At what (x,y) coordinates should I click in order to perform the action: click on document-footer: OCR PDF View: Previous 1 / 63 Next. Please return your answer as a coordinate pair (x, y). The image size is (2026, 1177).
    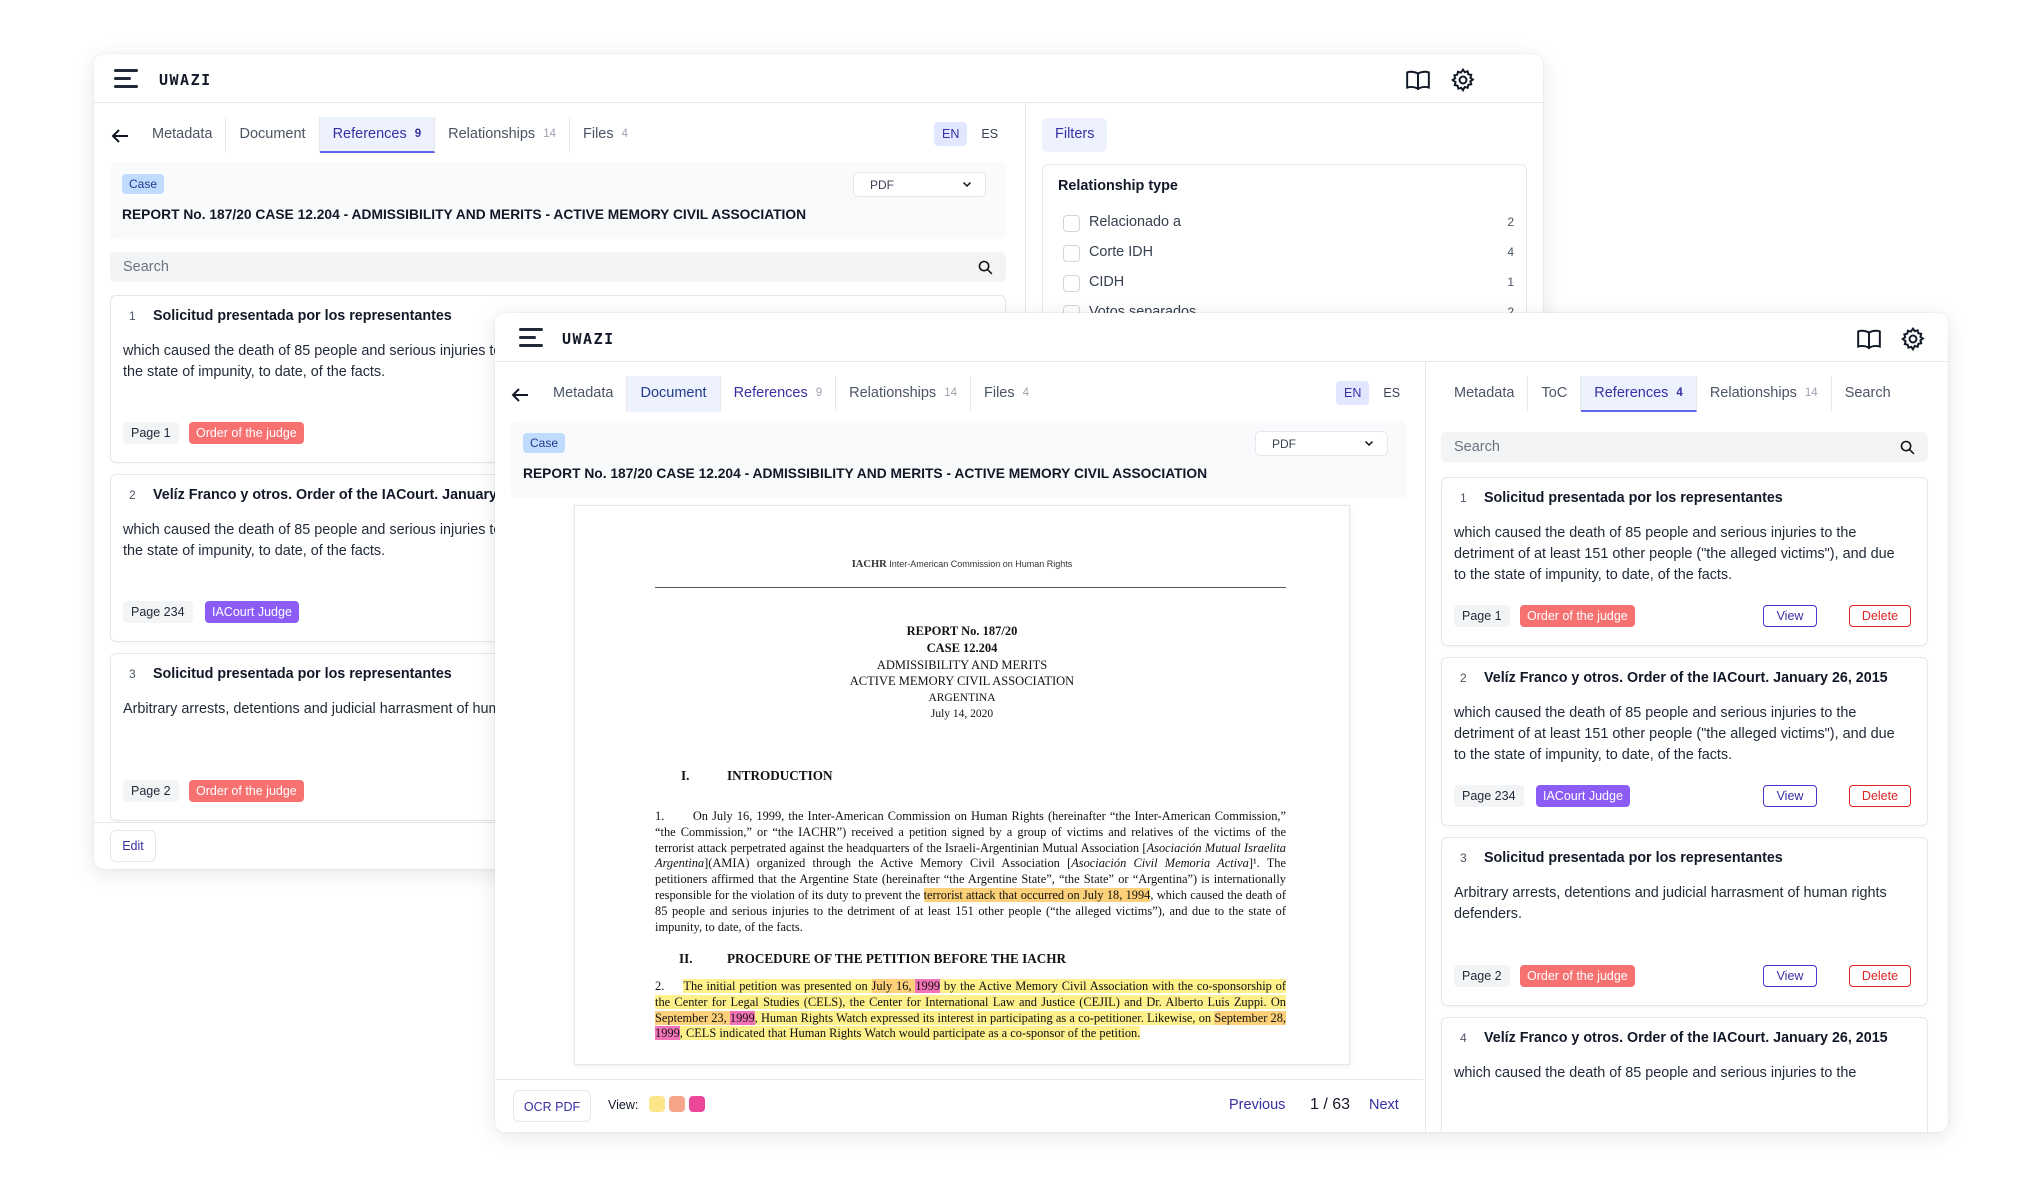
    Looking at the image, I should click on (959, 1105).